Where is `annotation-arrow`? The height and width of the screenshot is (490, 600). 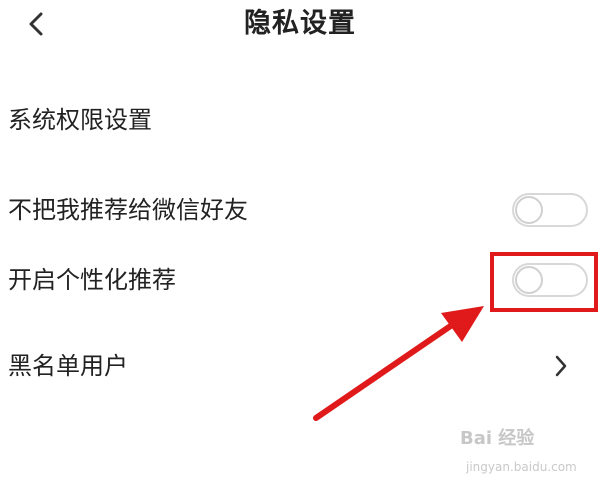 annotation-arrow is located at coordinates (398, 363).